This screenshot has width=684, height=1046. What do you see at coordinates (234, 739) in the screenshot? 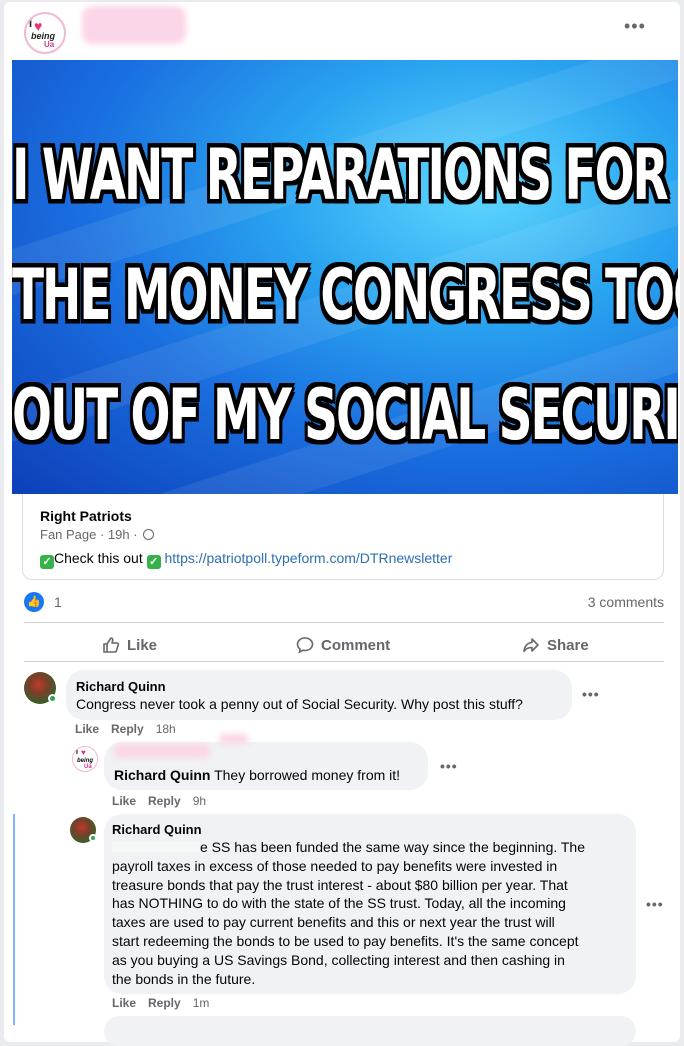
I see `redacted-mark` at bounding box center [234, 739].